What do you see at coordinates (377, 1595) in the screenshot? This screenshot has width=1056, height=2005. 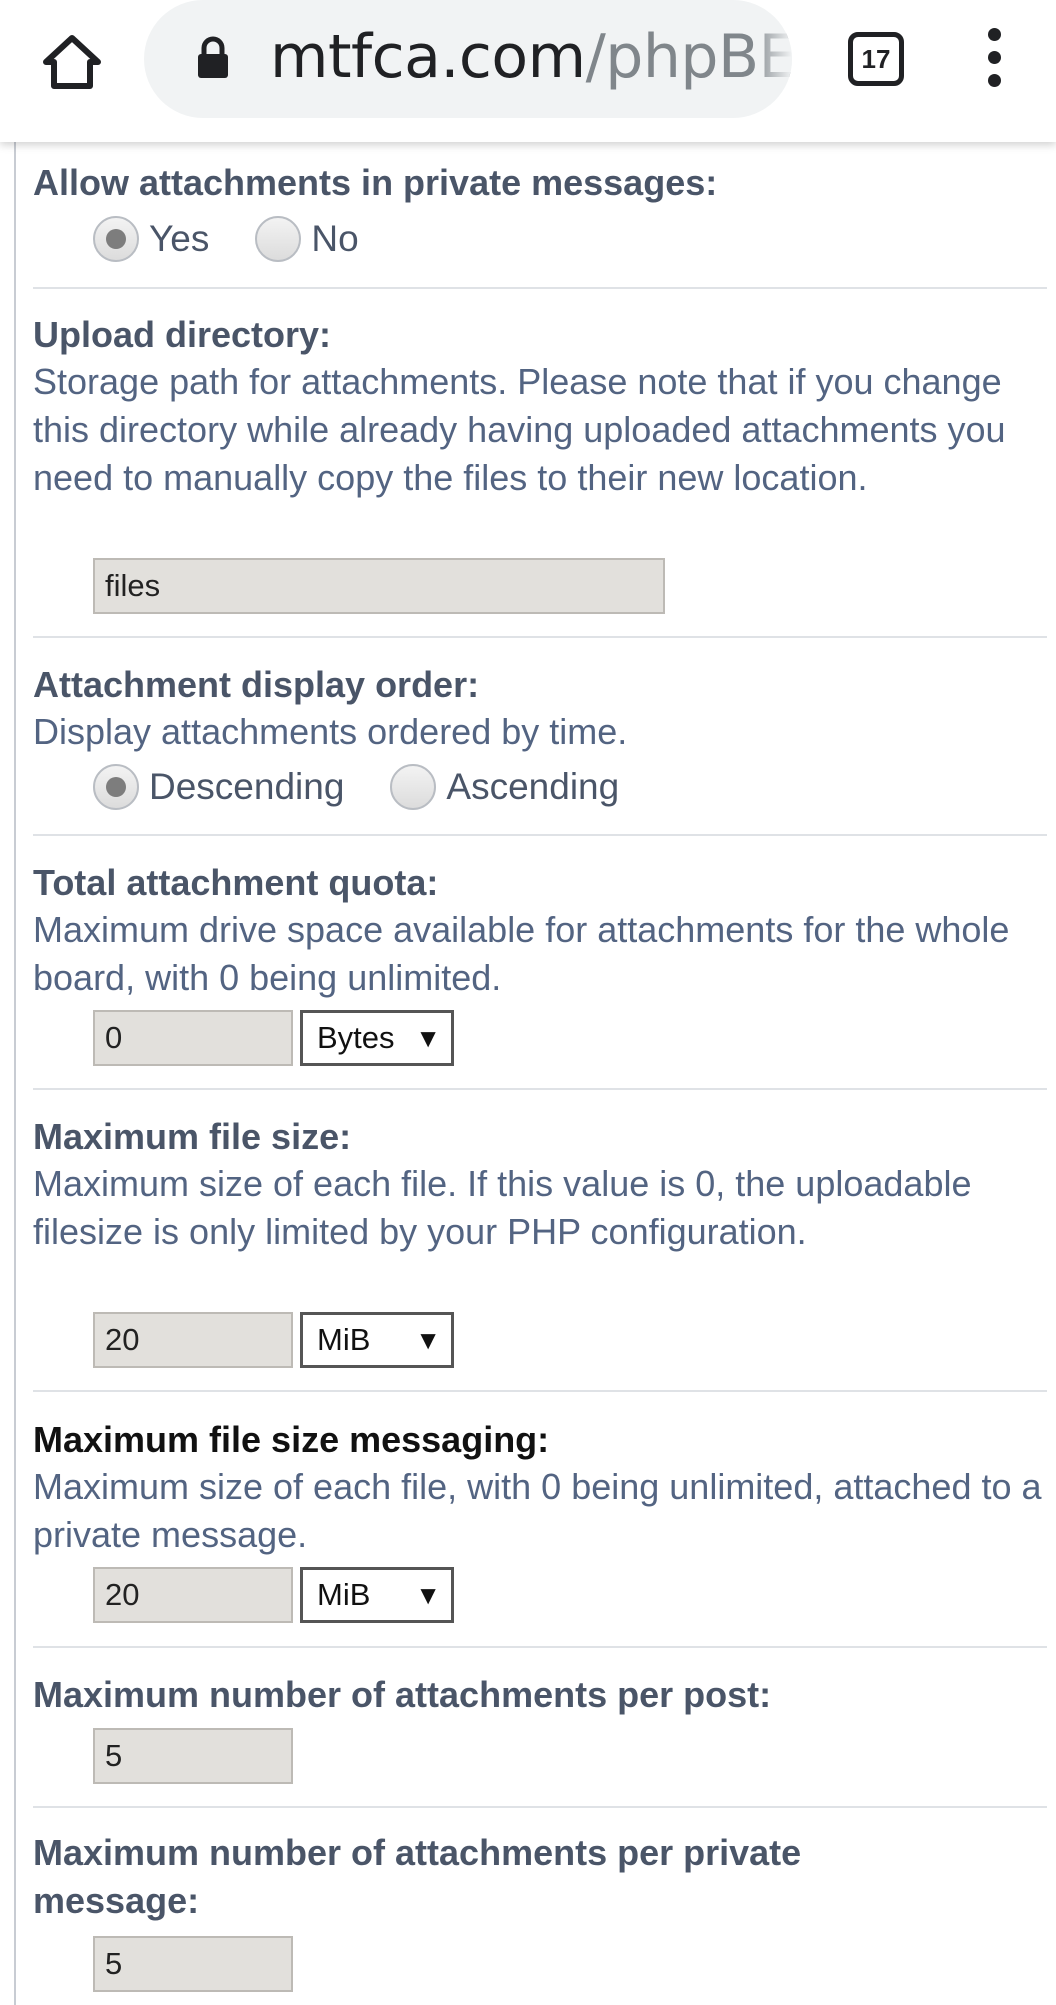 I see `max-file-size-pm-unit-select: MiB ▼` at bounding box center [377, 1595].